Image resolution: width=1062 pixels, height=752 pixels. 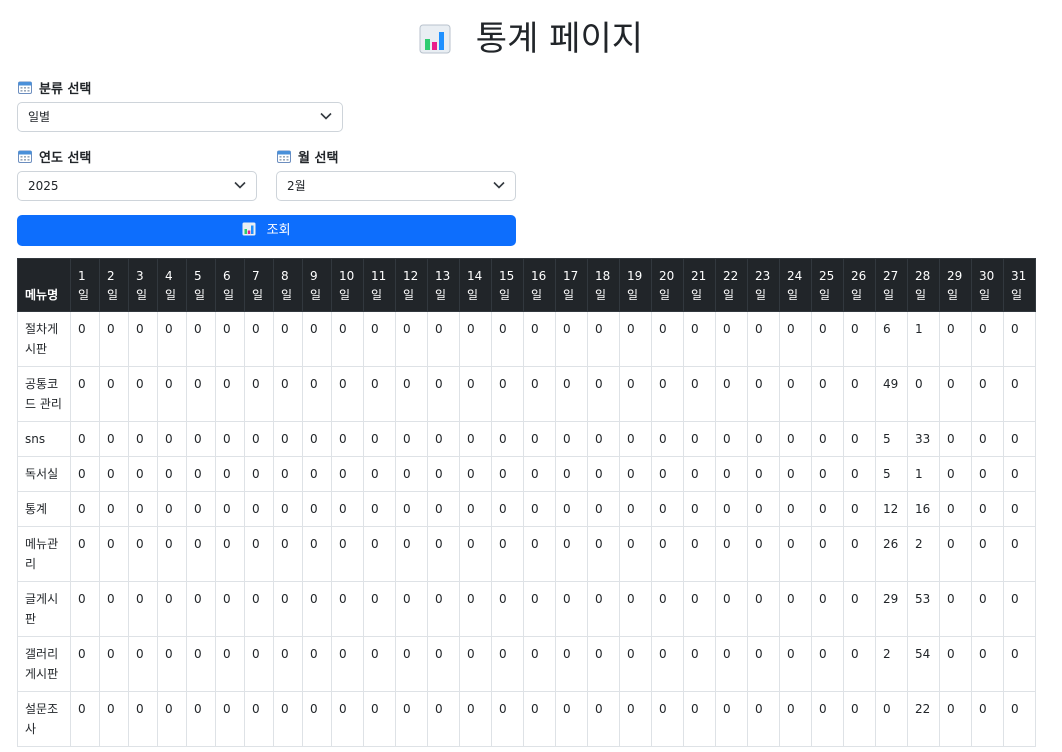 I want to click on page-title: 통계 페이지, so click(x=559, y=39).